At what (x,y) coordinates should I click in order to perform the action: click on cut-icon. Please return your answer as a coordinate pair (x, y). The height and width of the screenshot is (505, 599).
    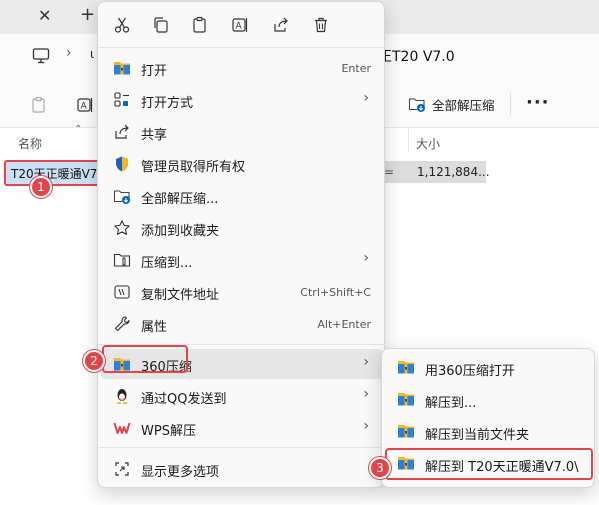
    Looking at the image, I should click on (122, 25).